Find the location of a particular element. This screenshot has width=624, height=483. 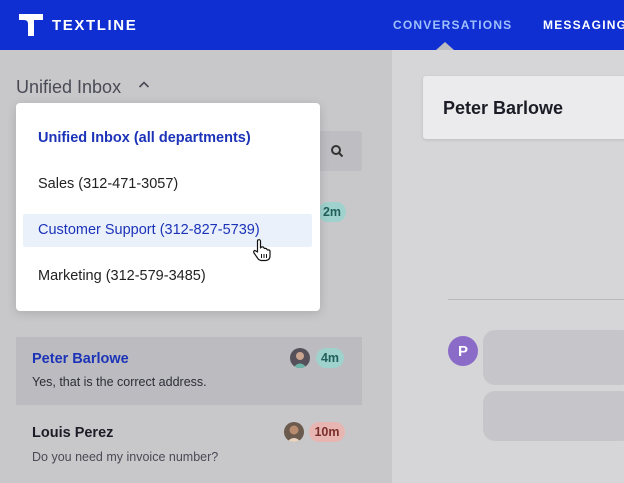

contact-name: Peter Barlowe is located at coordinates (503, 108).